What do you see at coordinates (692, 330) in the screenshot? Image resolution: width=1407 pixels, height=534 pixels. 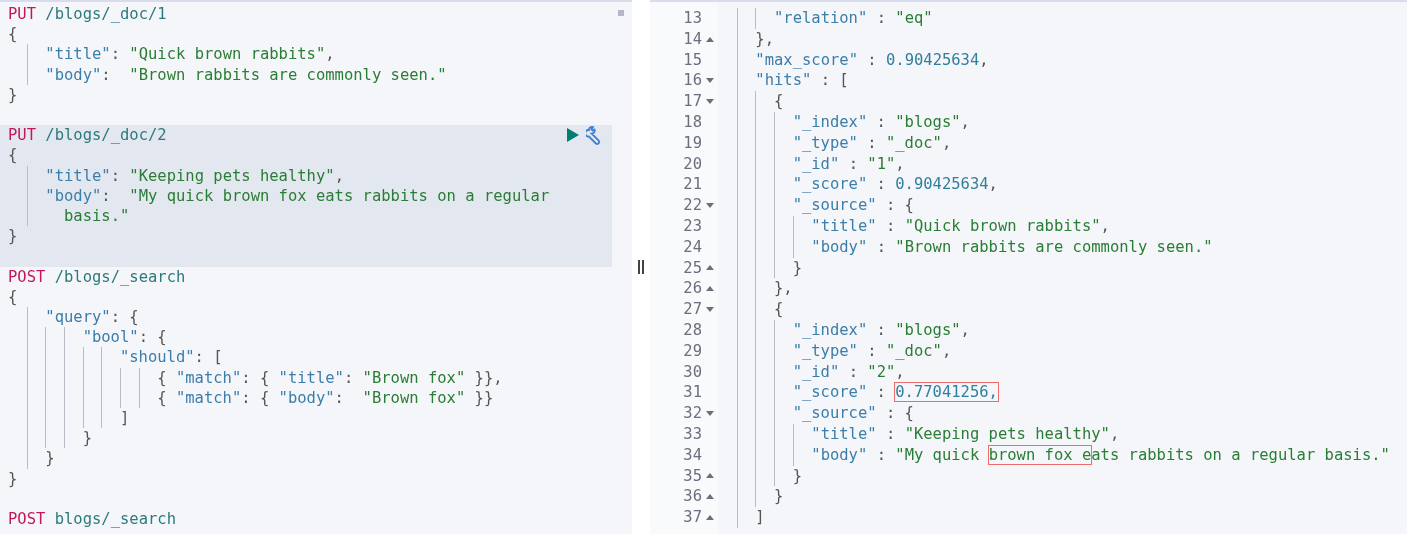 I see `line-number: 28` at bounding box center [692, 330].